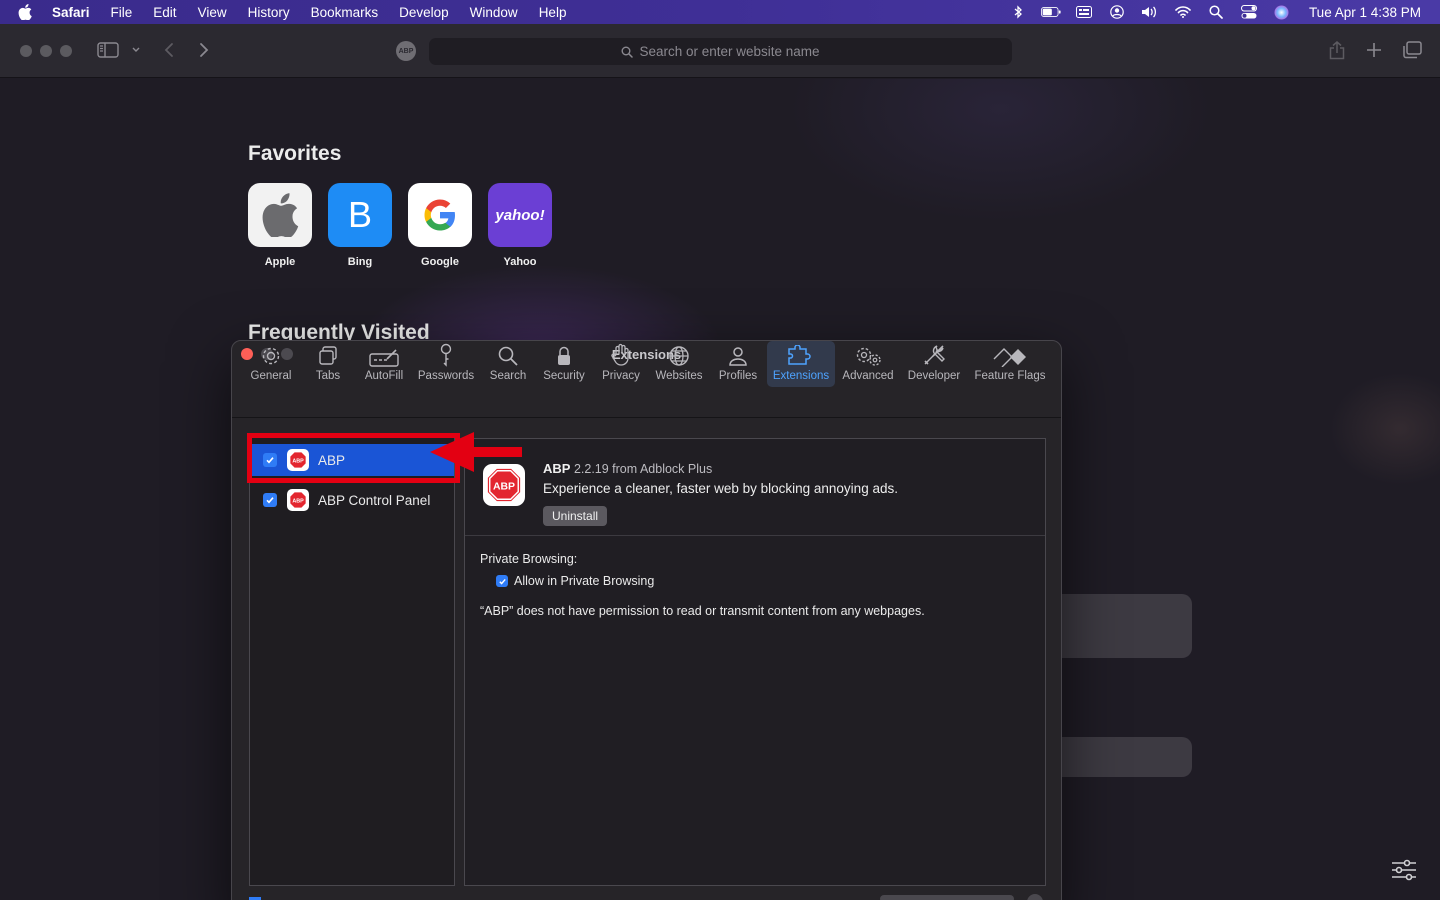 The image size is (1440, 900). I want to click on person-icon, so click(738, 354).